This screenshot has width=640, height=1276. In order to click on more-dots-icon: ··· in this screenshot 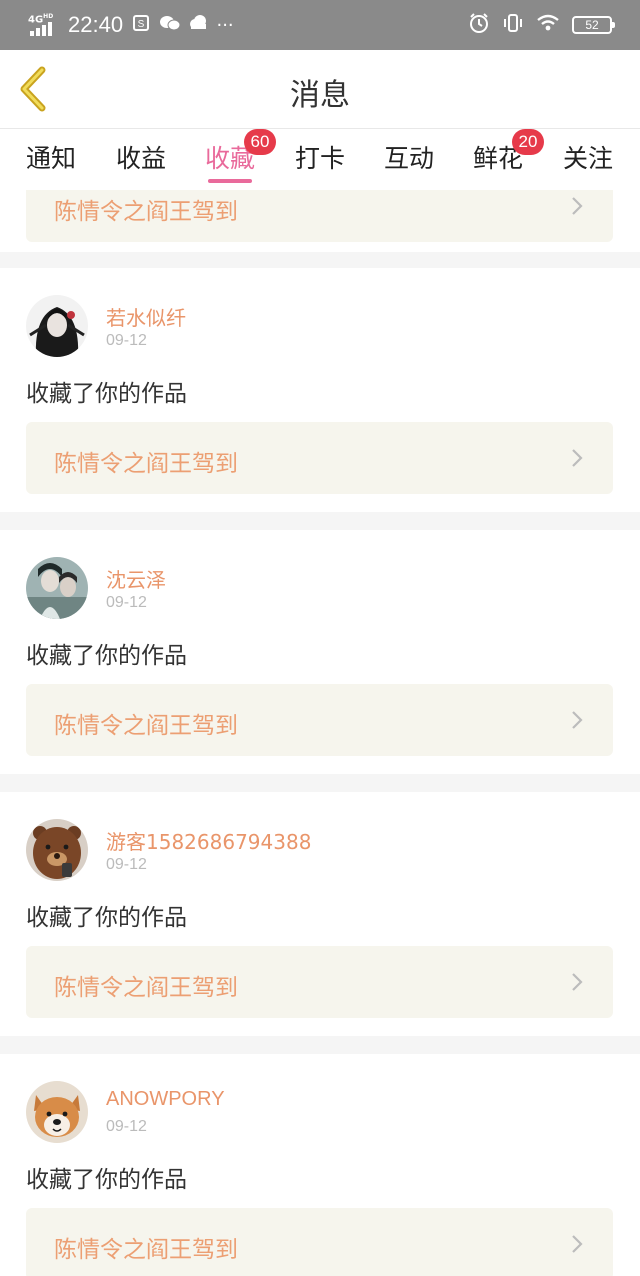, I will do `click(225, 25)`.